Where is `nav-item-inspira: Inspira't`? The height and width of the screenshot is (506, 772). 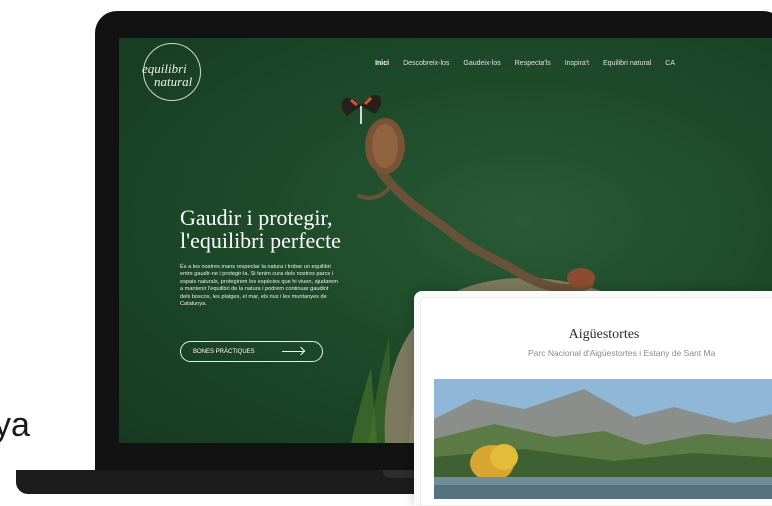 nav-item-inspira: Inspira't is located at coordinates (577, 63).